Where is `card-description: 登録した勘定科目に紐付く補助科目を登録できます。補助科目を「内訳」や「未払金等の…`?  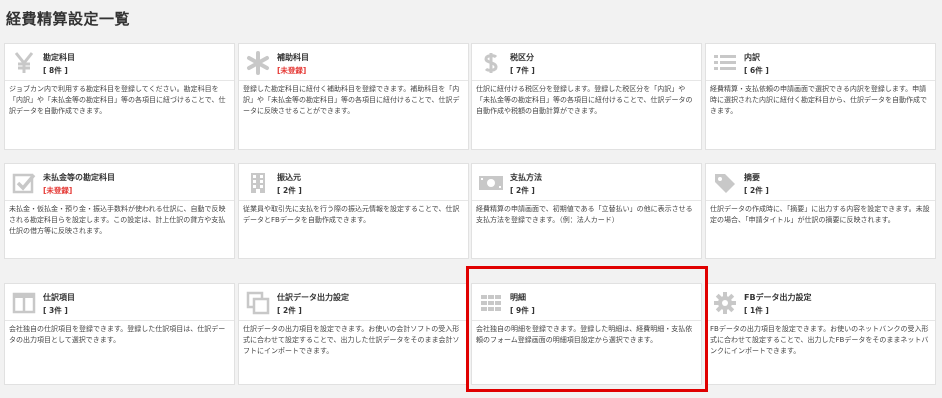
card-description: 登録した勘定科目に紐付く補助科目を登録できます。補助科目を「内訳」や「未払金等の… is located at coordinates (351, 100).